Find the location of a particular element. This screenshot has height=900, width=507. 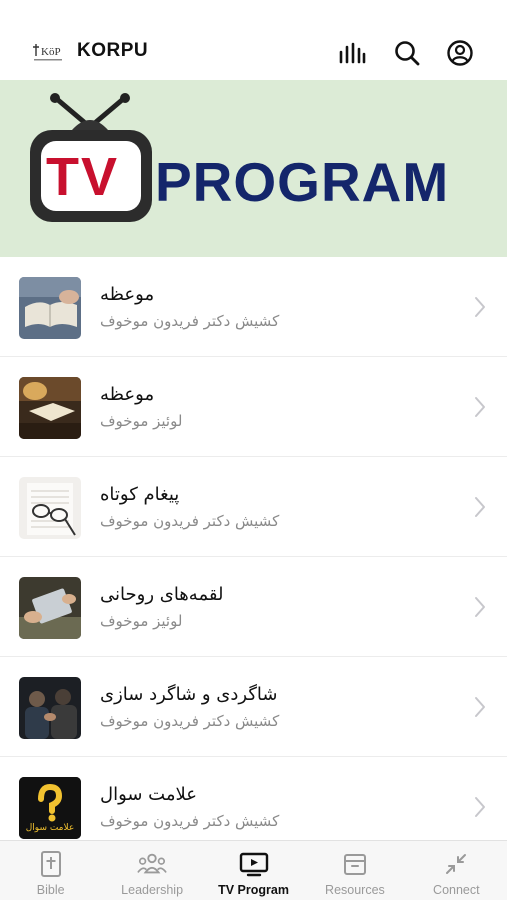

list-item: موعظه کشیش دکتر فریدون موخوف is located at coordinates (253, 307).